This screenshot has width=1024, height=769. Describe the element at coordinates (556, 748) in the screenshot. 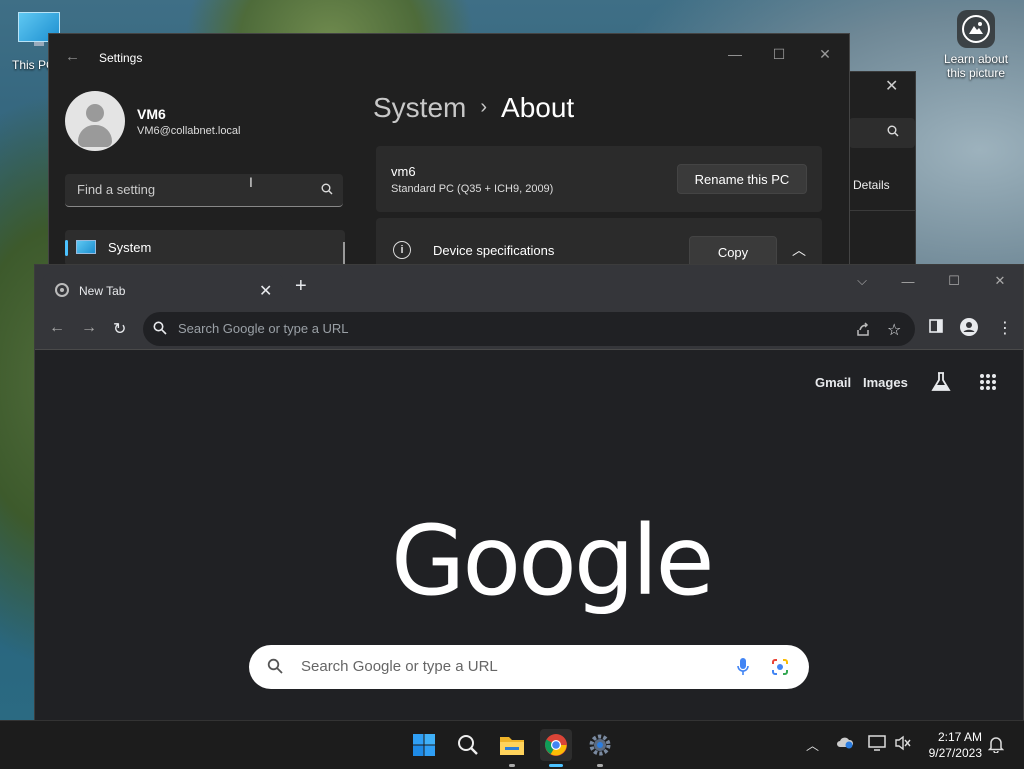

I see `chrome-taskbar-icon` at that location.